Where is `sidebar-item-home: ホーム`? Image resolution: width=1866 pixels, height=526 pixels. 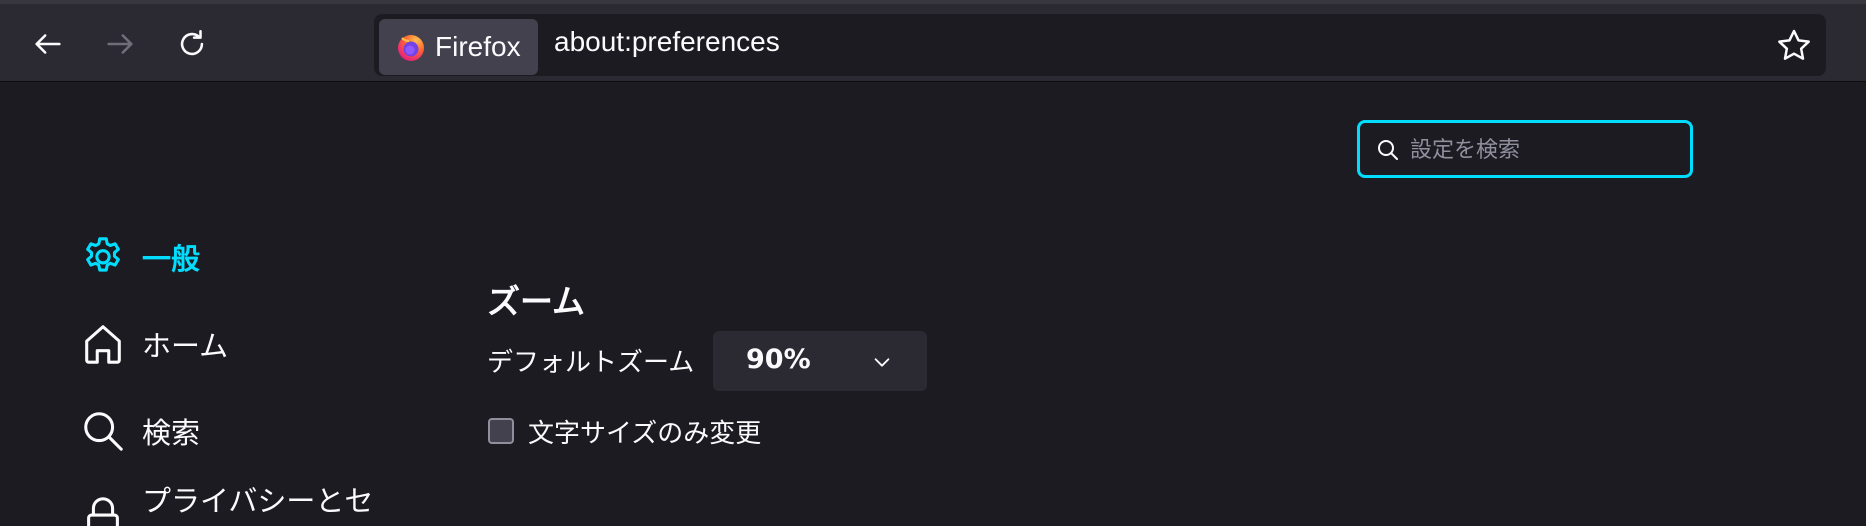
sidebar-item-home: ホーム is located at coordinates (154, 344).